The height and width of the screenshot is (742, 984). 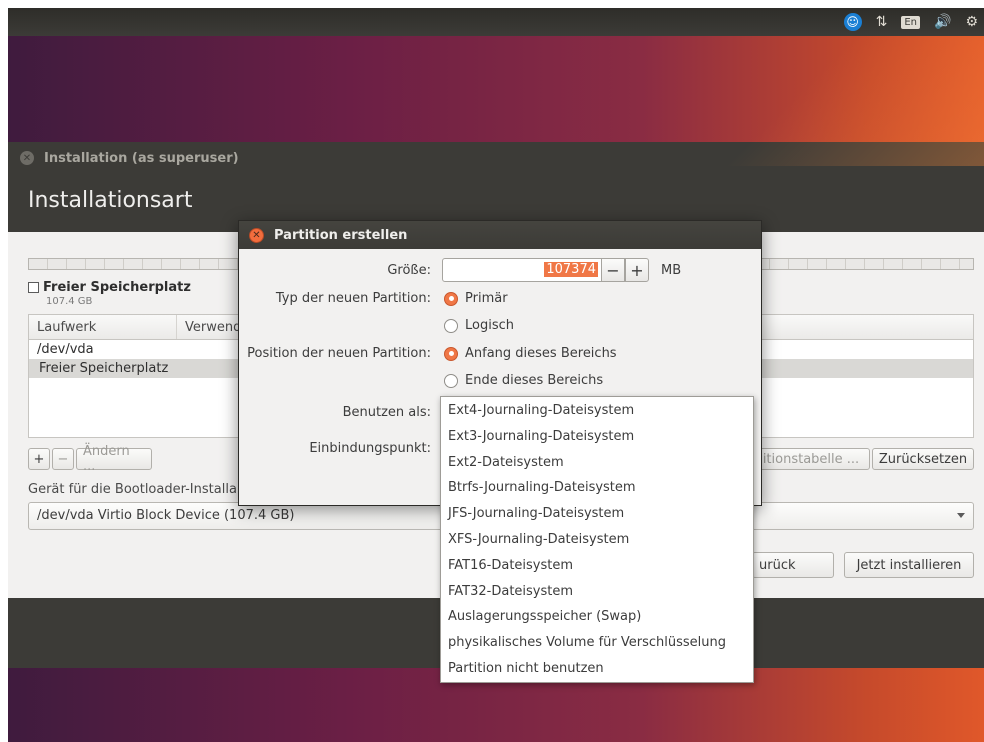 I want to click on back-button: urück, so click(x=793, y=565).